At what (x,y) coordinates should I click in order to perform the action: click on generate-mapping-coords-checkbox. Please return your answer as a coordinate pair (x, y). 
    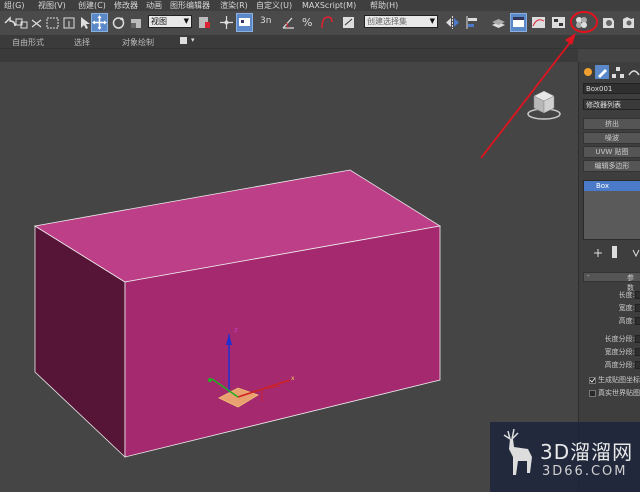
    Looking at the image, I should click on (592, 380).